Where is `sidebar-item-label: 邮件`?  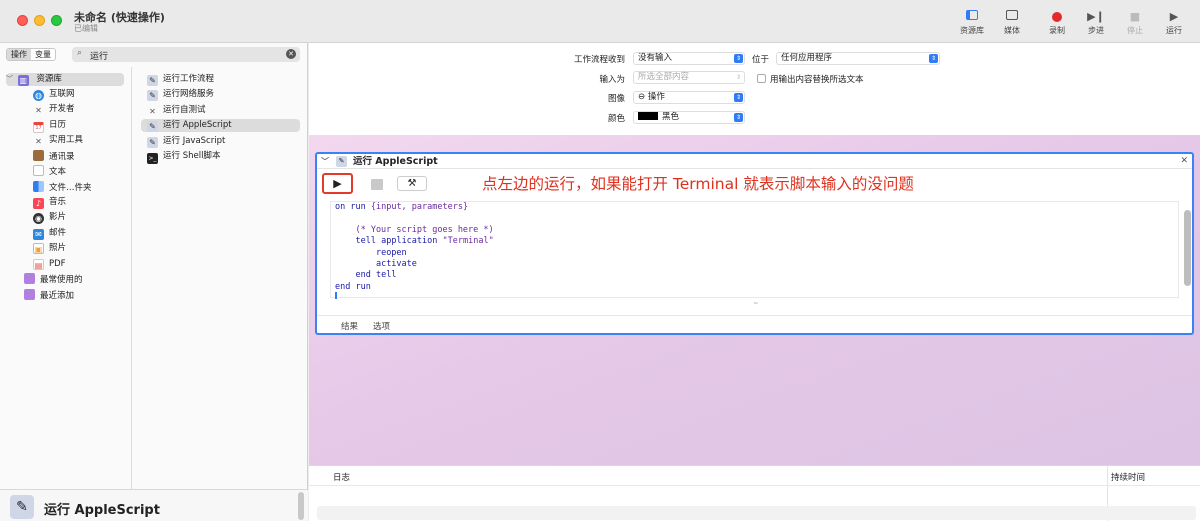
sidebar-item-label: 邮件 is located at coordinates (58, 233).